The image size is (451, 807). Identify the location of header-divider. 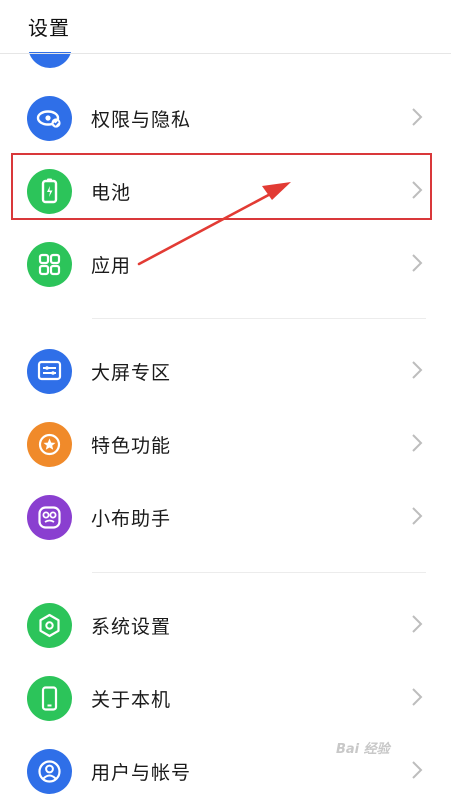
(225, 53).